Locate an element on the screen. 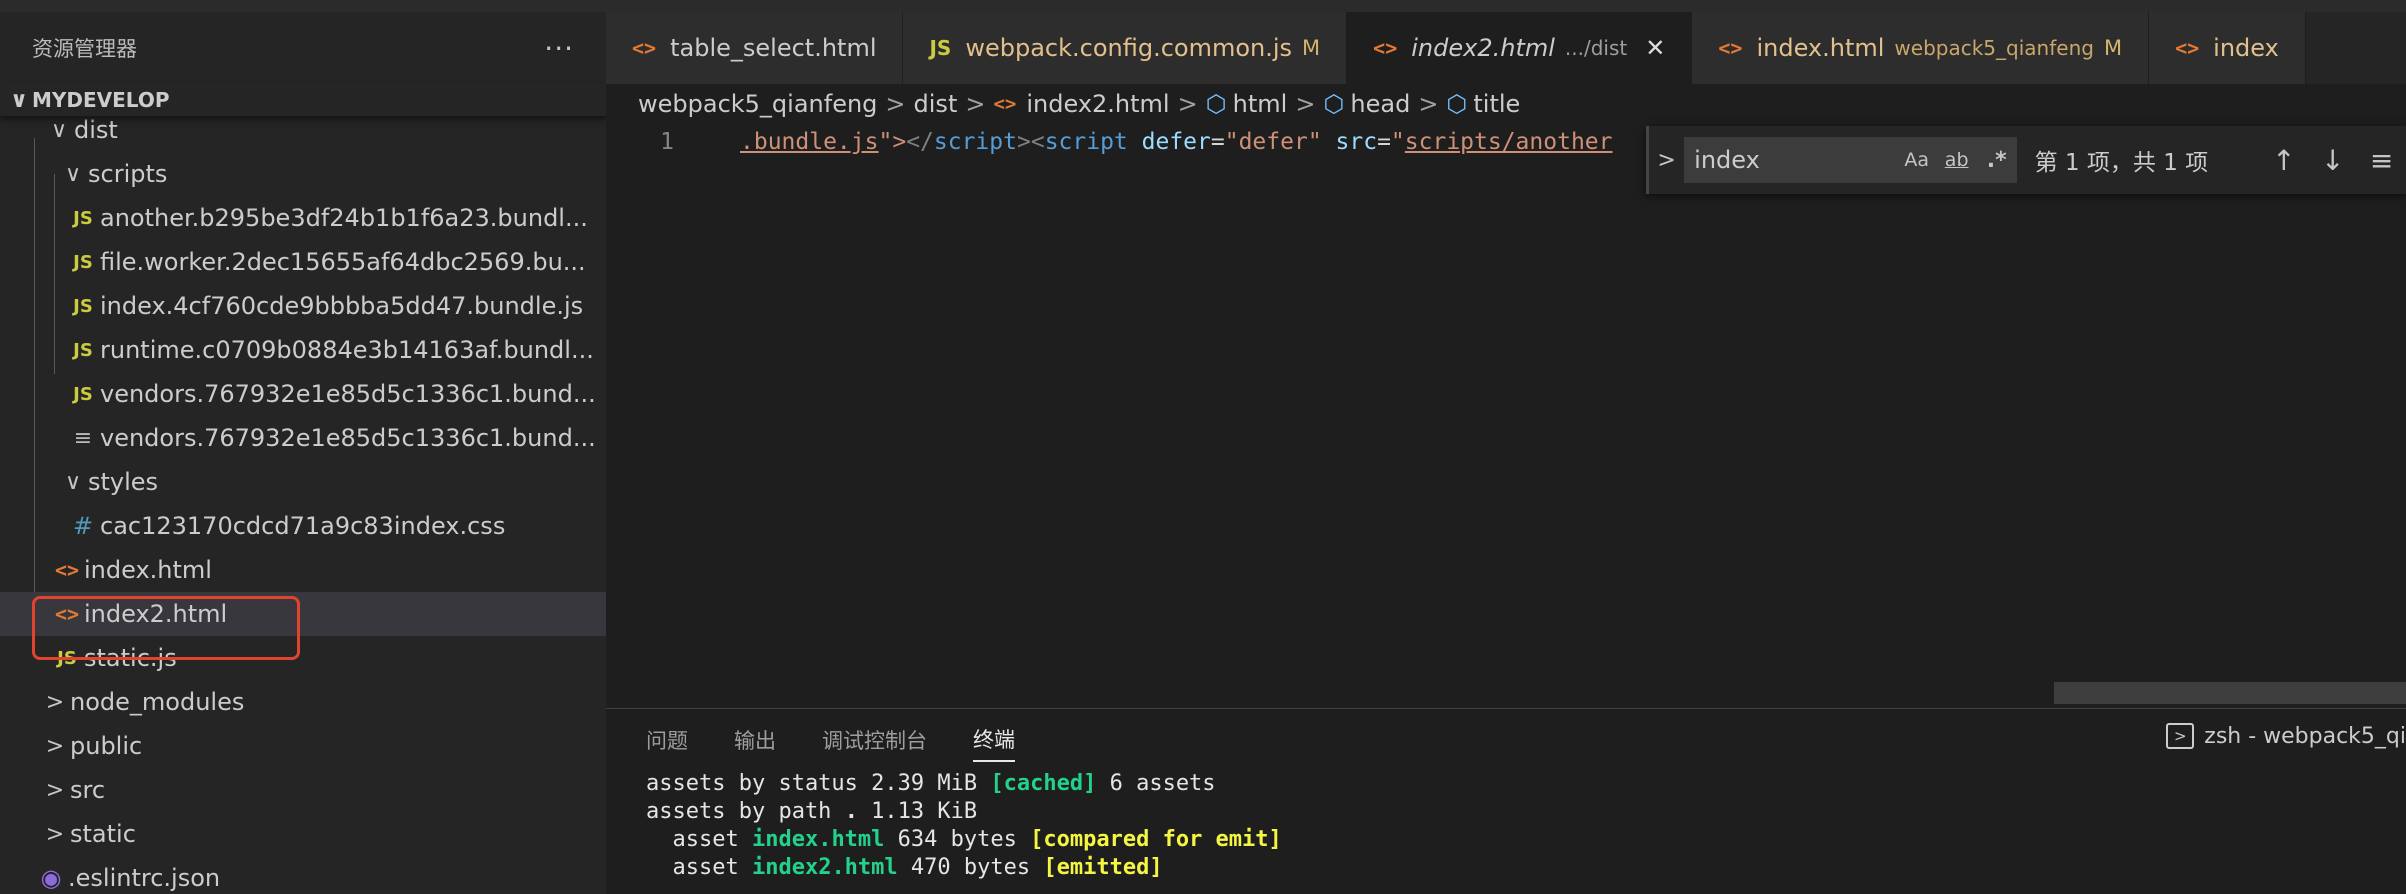 The width and height of the screenshot is (2406, 894). tree-label: node_modules is located at coordinates (157, 702).